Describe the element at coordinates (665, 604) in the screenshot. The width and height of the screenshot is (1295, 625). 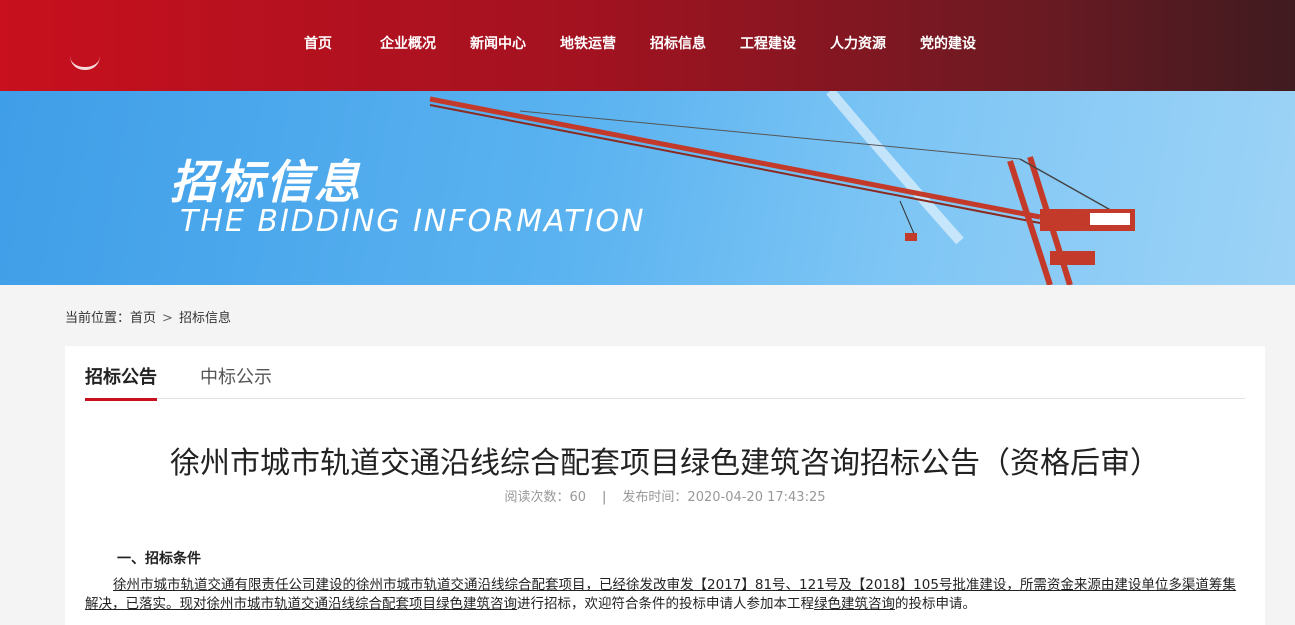
I see `paragraph-text-2: 进行招标，欢迎符合条件的投标申请人参加本工程` at that location.